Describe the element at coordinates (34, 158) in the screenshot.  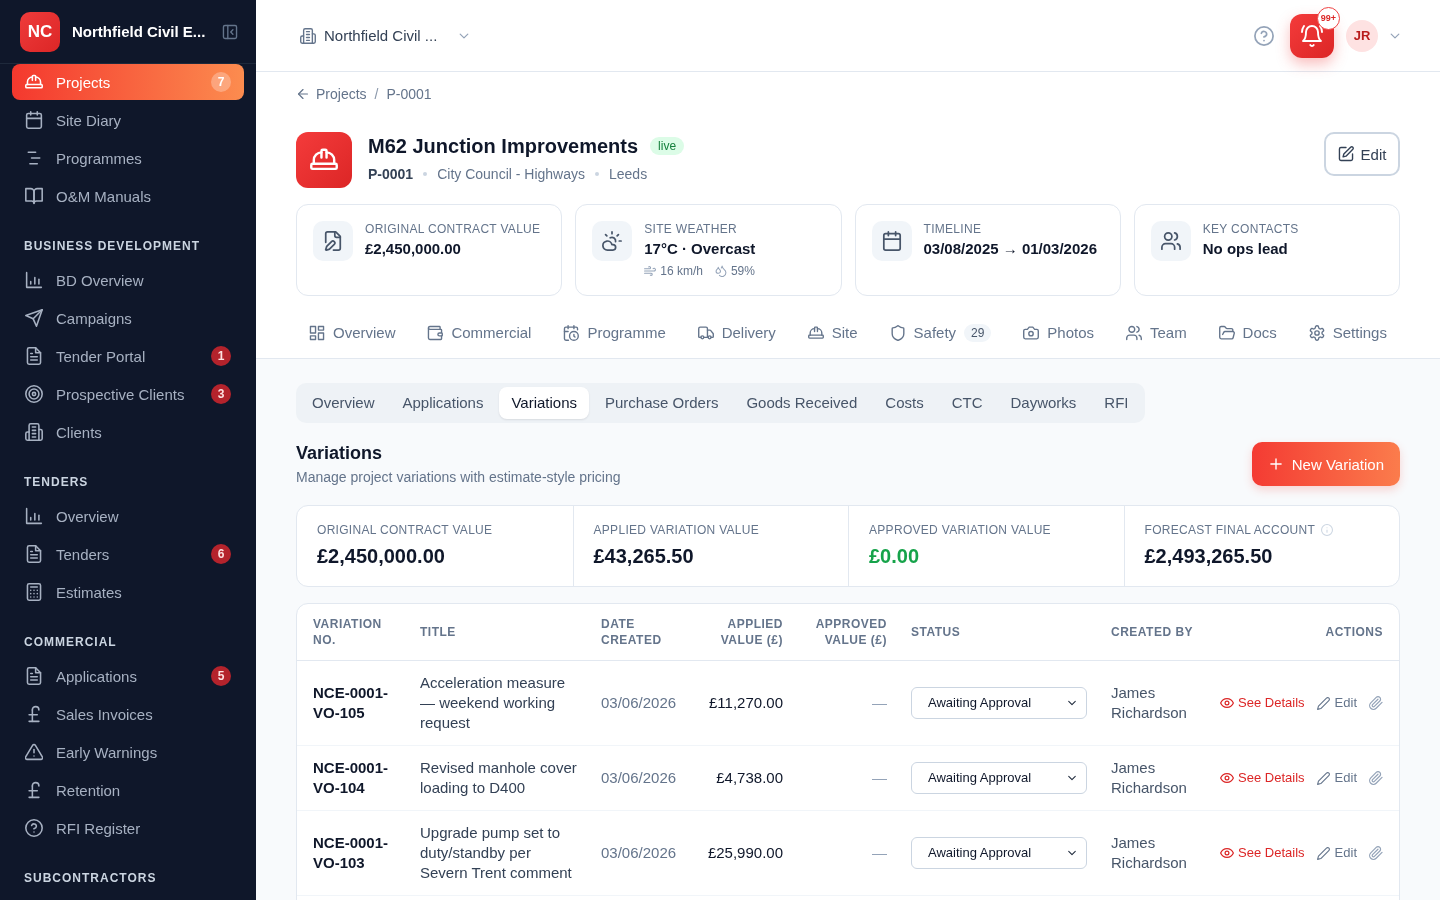
I see `list-icon` at that location.